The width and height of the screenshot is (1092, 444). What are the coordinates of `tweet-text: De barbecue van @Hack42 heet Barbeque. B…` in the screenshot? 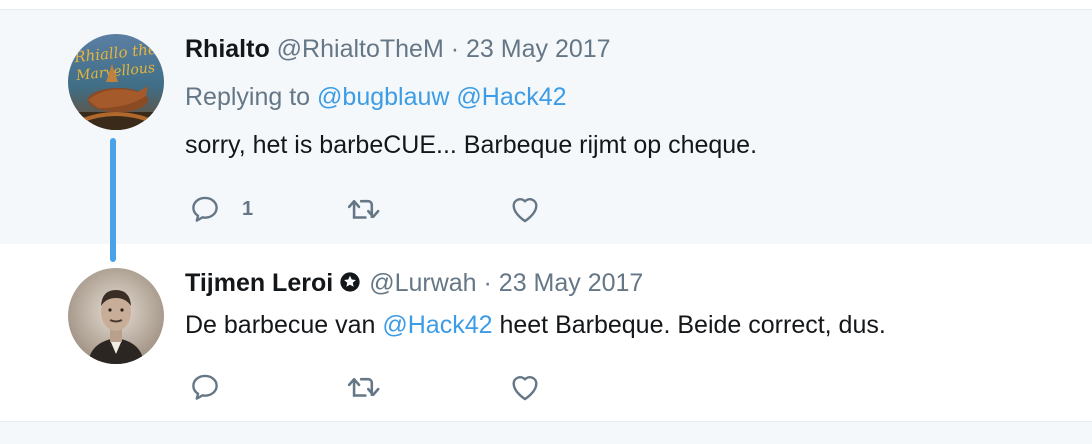 It's located at (535, 325).